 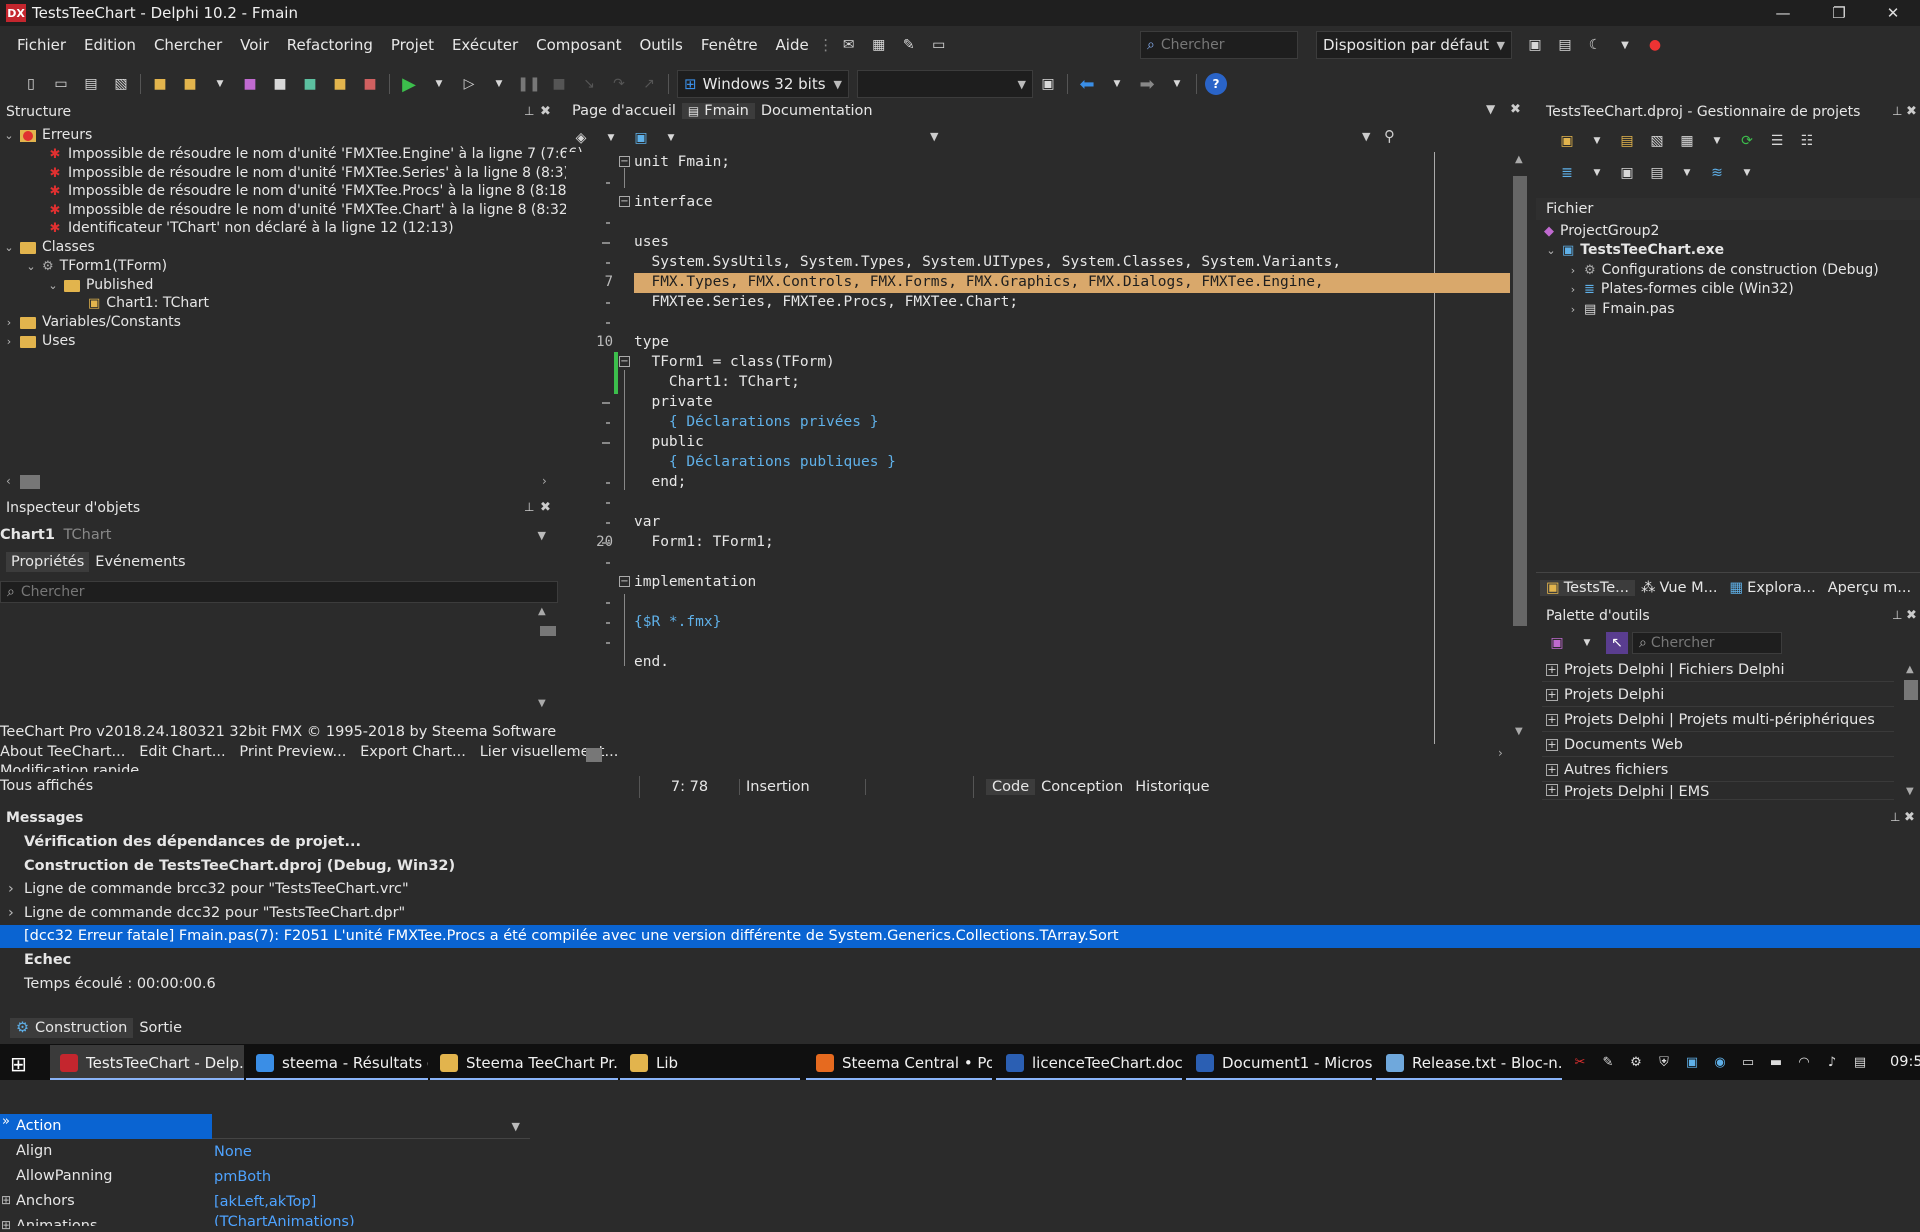 What do you see at coordinates (41, 45) in the screenshot?
I see `menu-item: Fichier` at bounding box center [41, 45].